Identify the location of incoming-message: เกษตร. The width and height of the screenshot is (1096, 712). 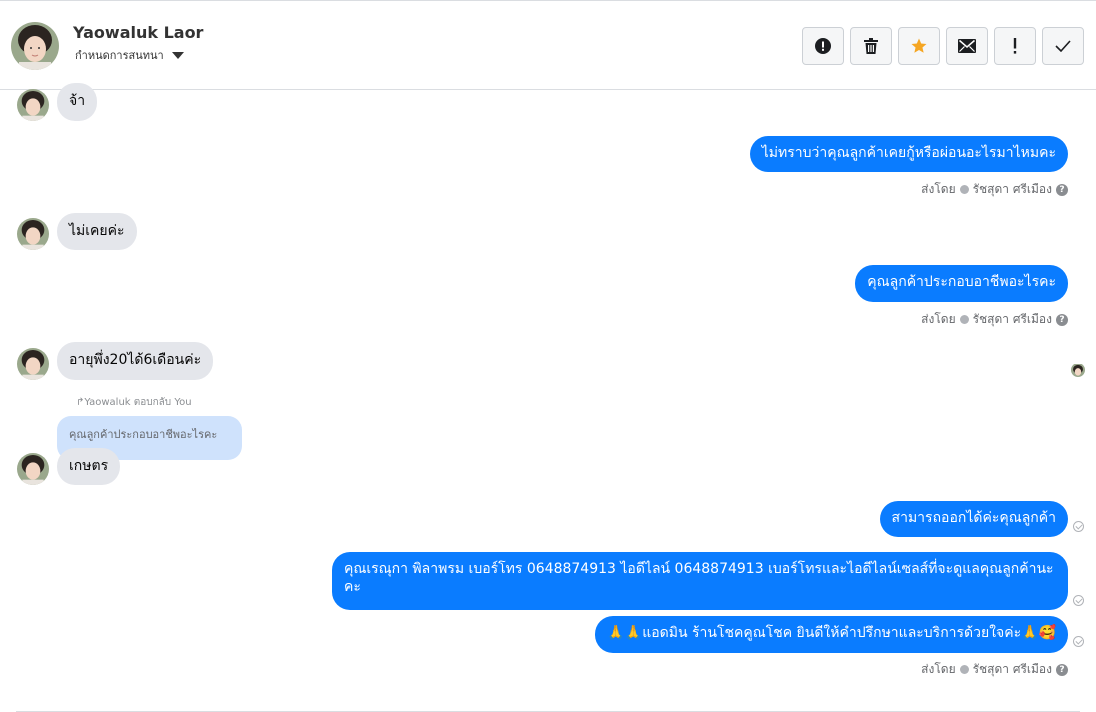
(89, 466).